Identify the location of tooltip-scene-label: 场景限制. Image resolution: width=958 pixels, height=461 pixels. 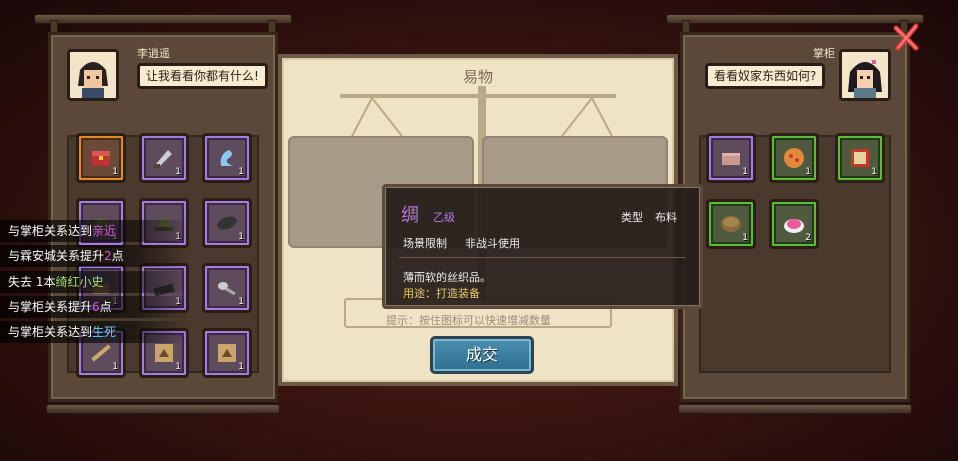
(425, 243).